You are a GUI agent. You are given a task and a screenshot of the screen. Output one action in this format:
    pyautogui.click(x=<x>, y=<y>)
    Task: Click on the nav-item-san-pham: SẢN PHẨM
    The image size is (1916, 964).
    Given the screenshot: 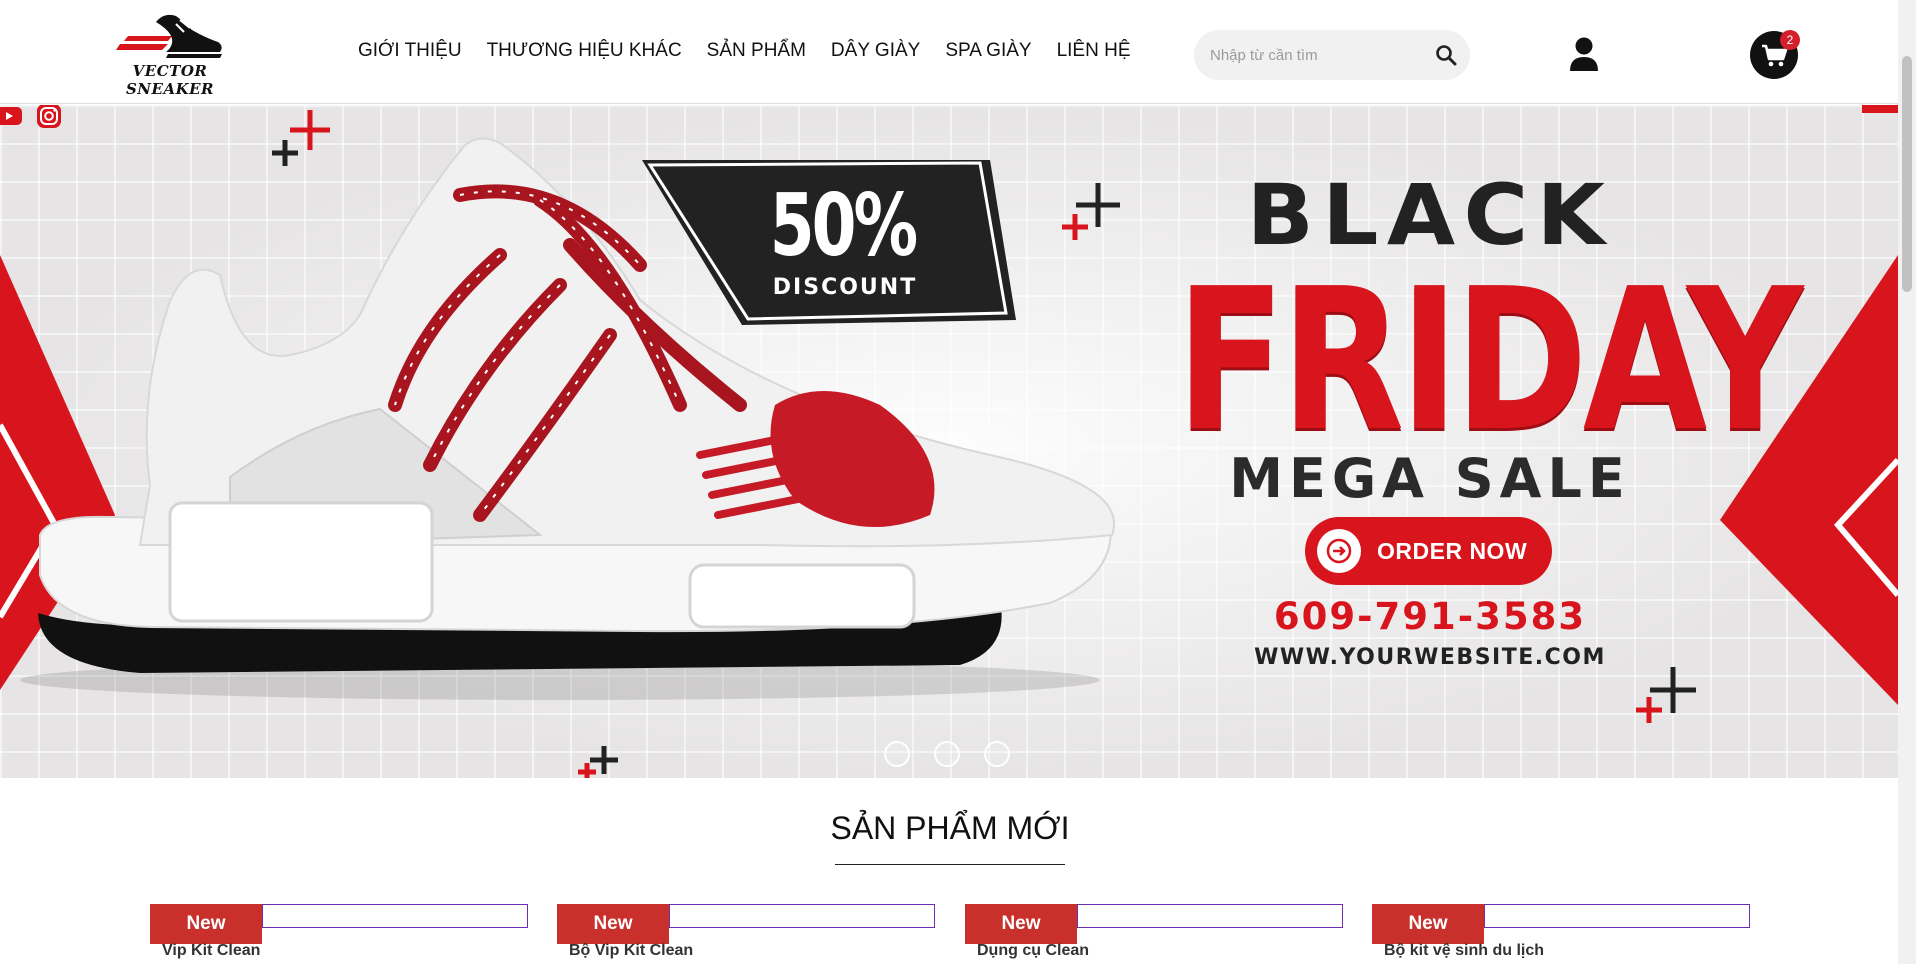 What is the action you would take?
    pyautogui.click(x=756, y=51)
    